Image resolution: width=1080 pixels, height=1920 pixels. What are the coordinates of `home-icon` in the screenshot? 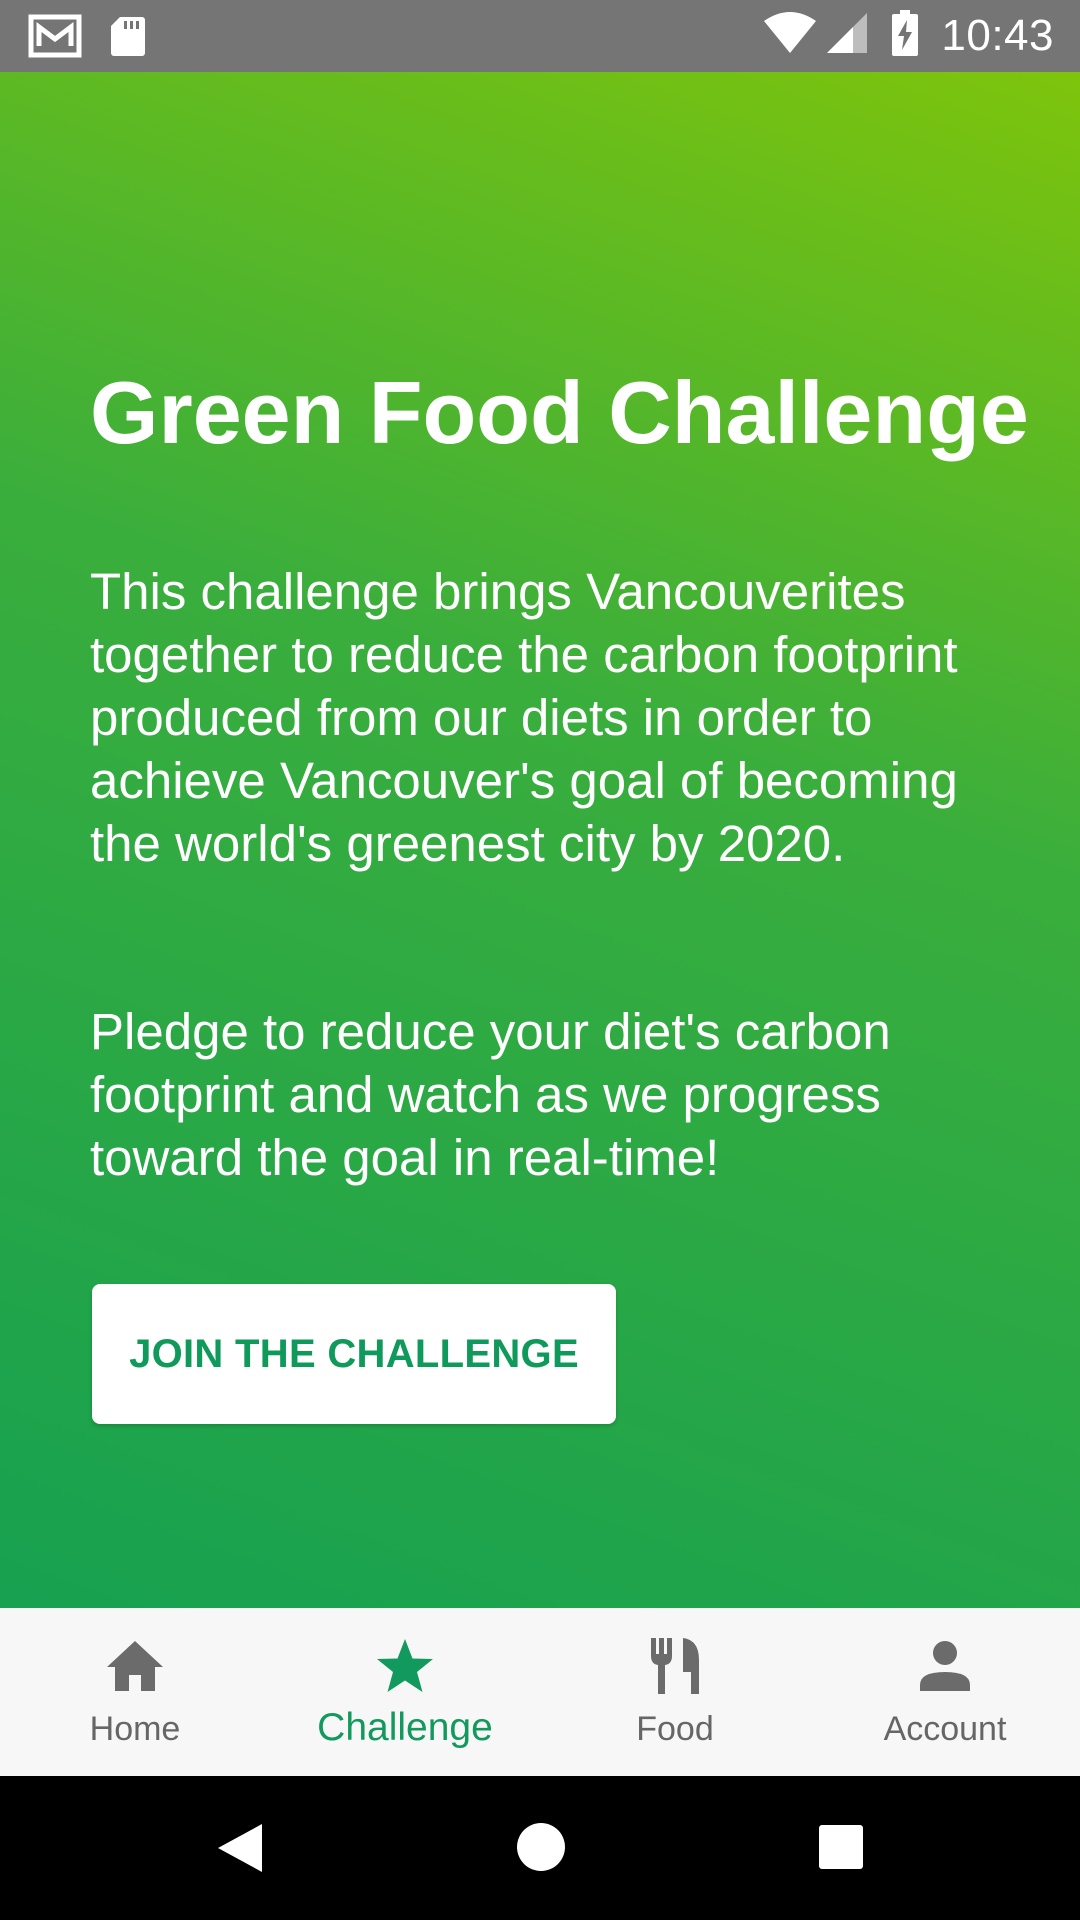 It's located at (135, 1666).